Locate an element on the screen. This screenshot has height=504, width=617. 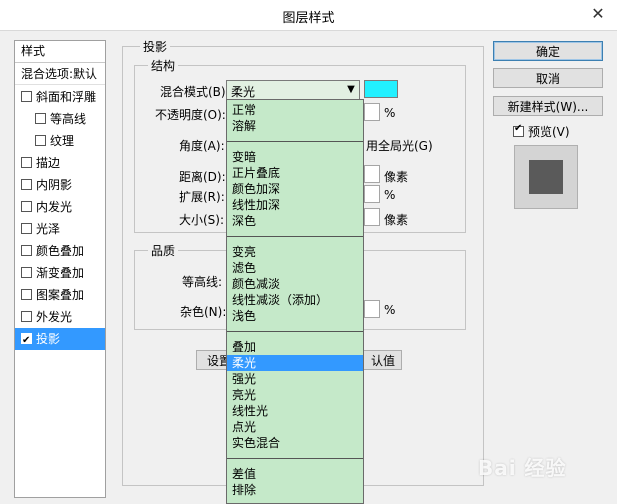
sidebar-item: 斜面和浮雕 is located at coordinates (60, 97).